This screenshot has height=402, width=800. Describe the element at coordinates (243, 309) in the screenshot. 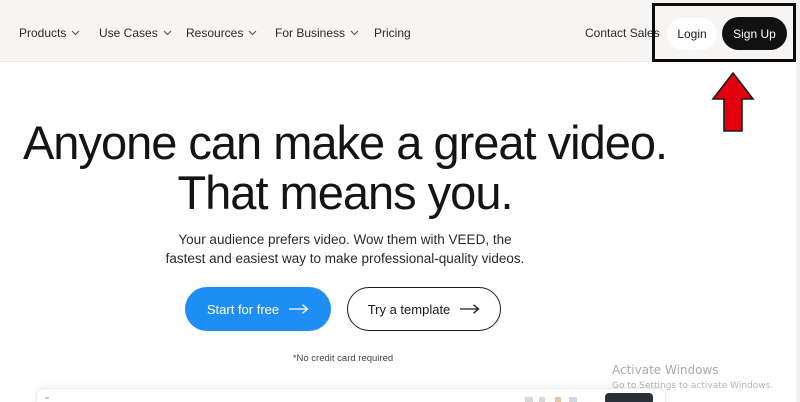

I see `start-for-free-label: Start for free` at that location.